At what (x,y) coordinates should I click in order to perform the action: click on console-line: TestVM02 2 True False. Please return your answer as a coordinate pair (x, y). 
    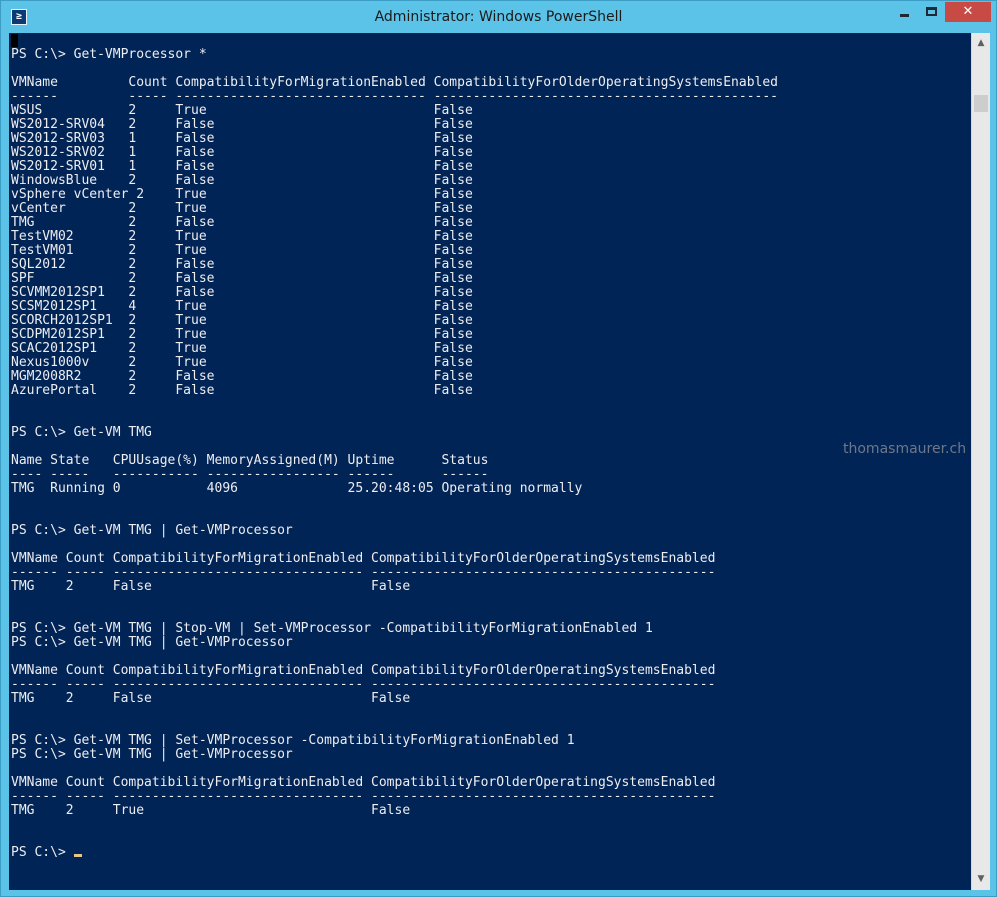
    Looking at the image, I should click on (242, 236).